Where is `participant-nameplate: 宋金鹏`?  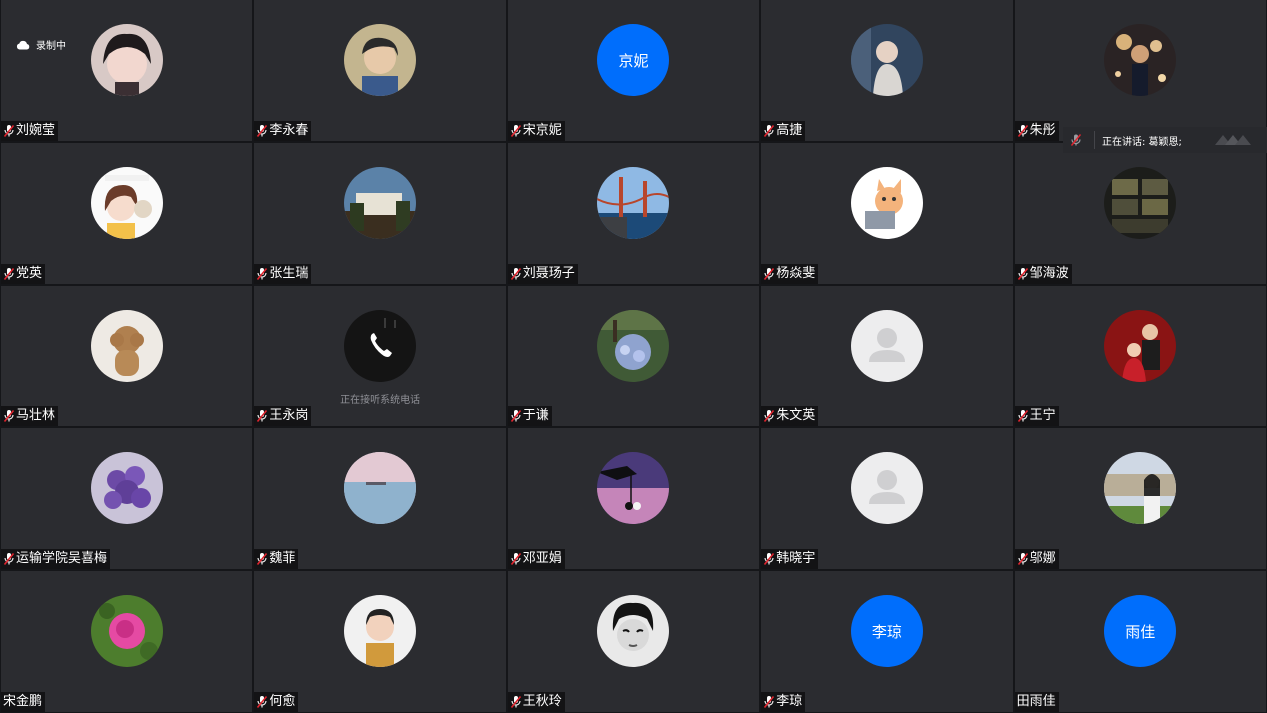 participant-nameplate: 宋金鹏 is located at coordinates (23, 702).